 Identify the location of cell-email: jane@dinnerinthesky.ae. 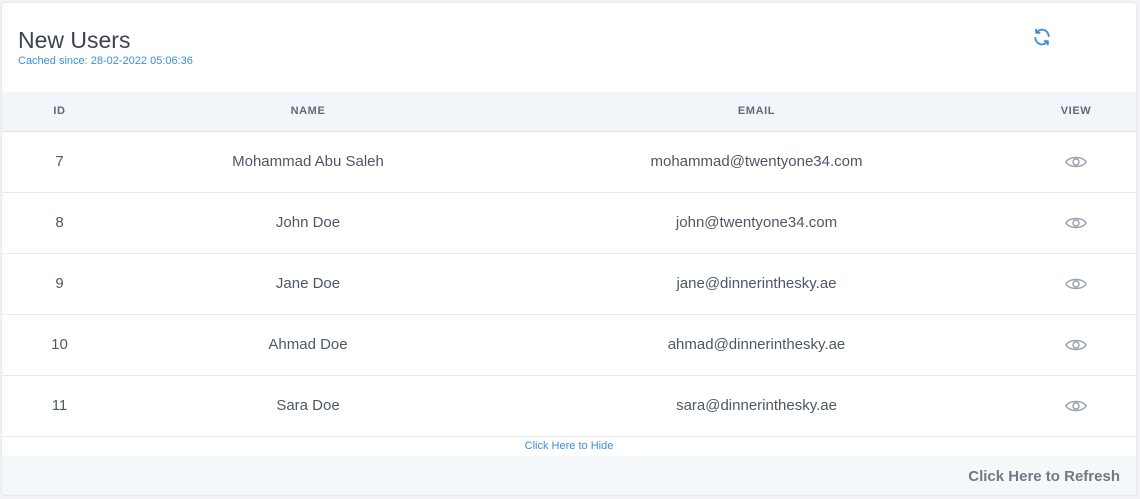
(756, 284).